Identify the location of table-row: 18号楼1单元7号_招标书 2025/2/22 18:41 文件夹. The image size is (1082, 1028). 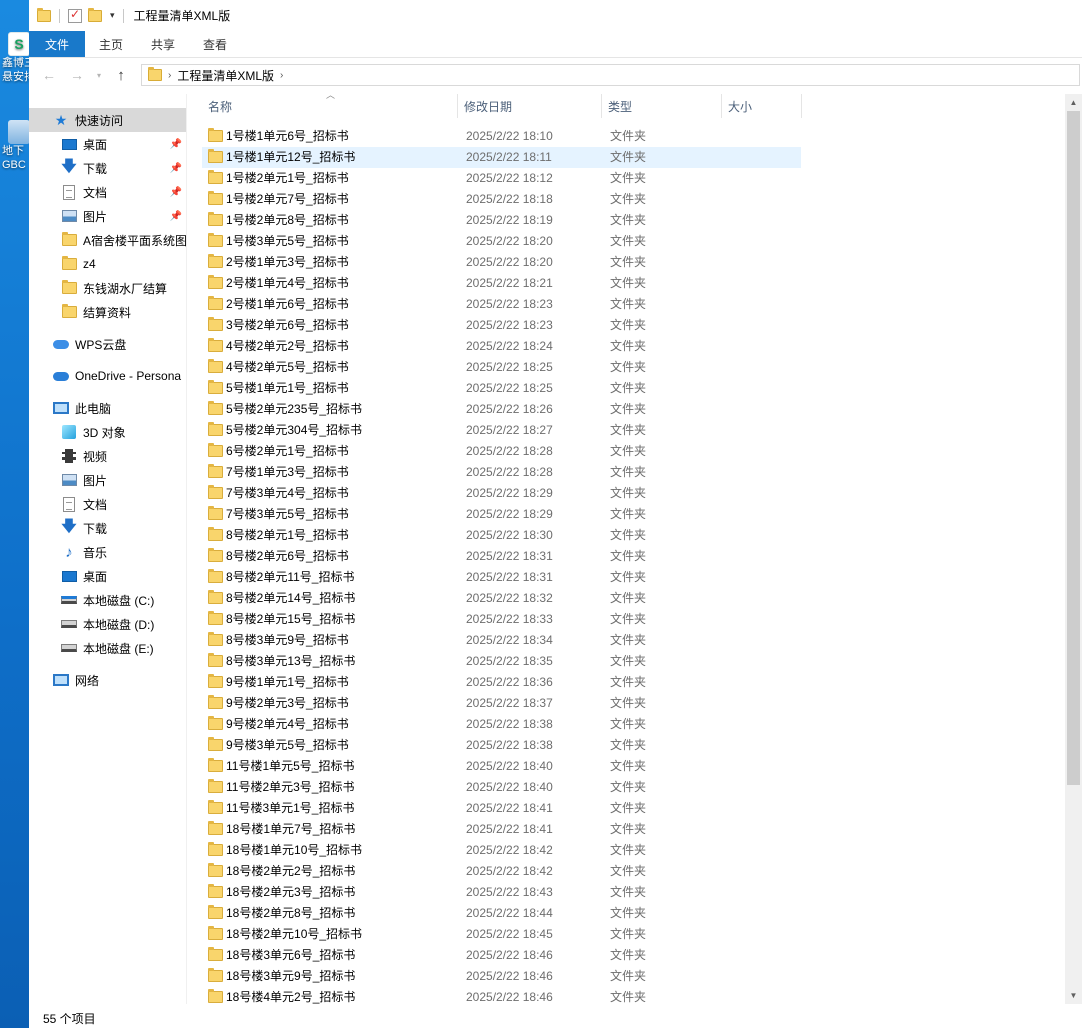
(501, 829).